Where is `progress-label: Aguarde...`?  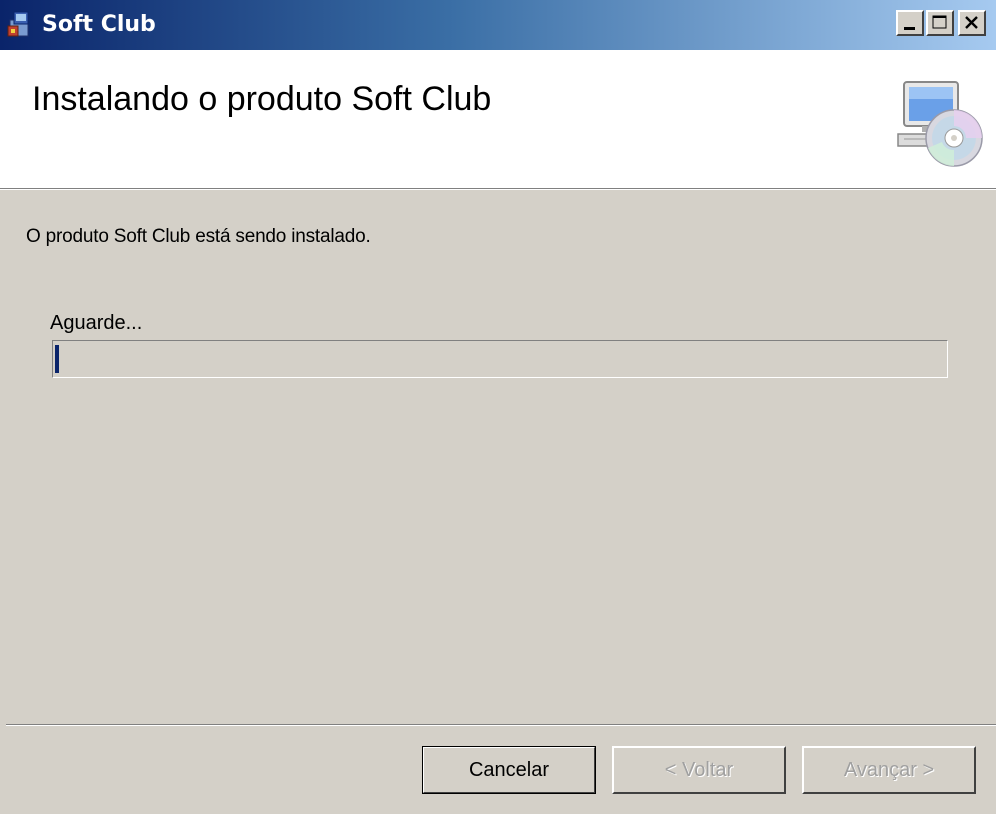 progress-label: Aguarde... is located at coordinates (96, 323).